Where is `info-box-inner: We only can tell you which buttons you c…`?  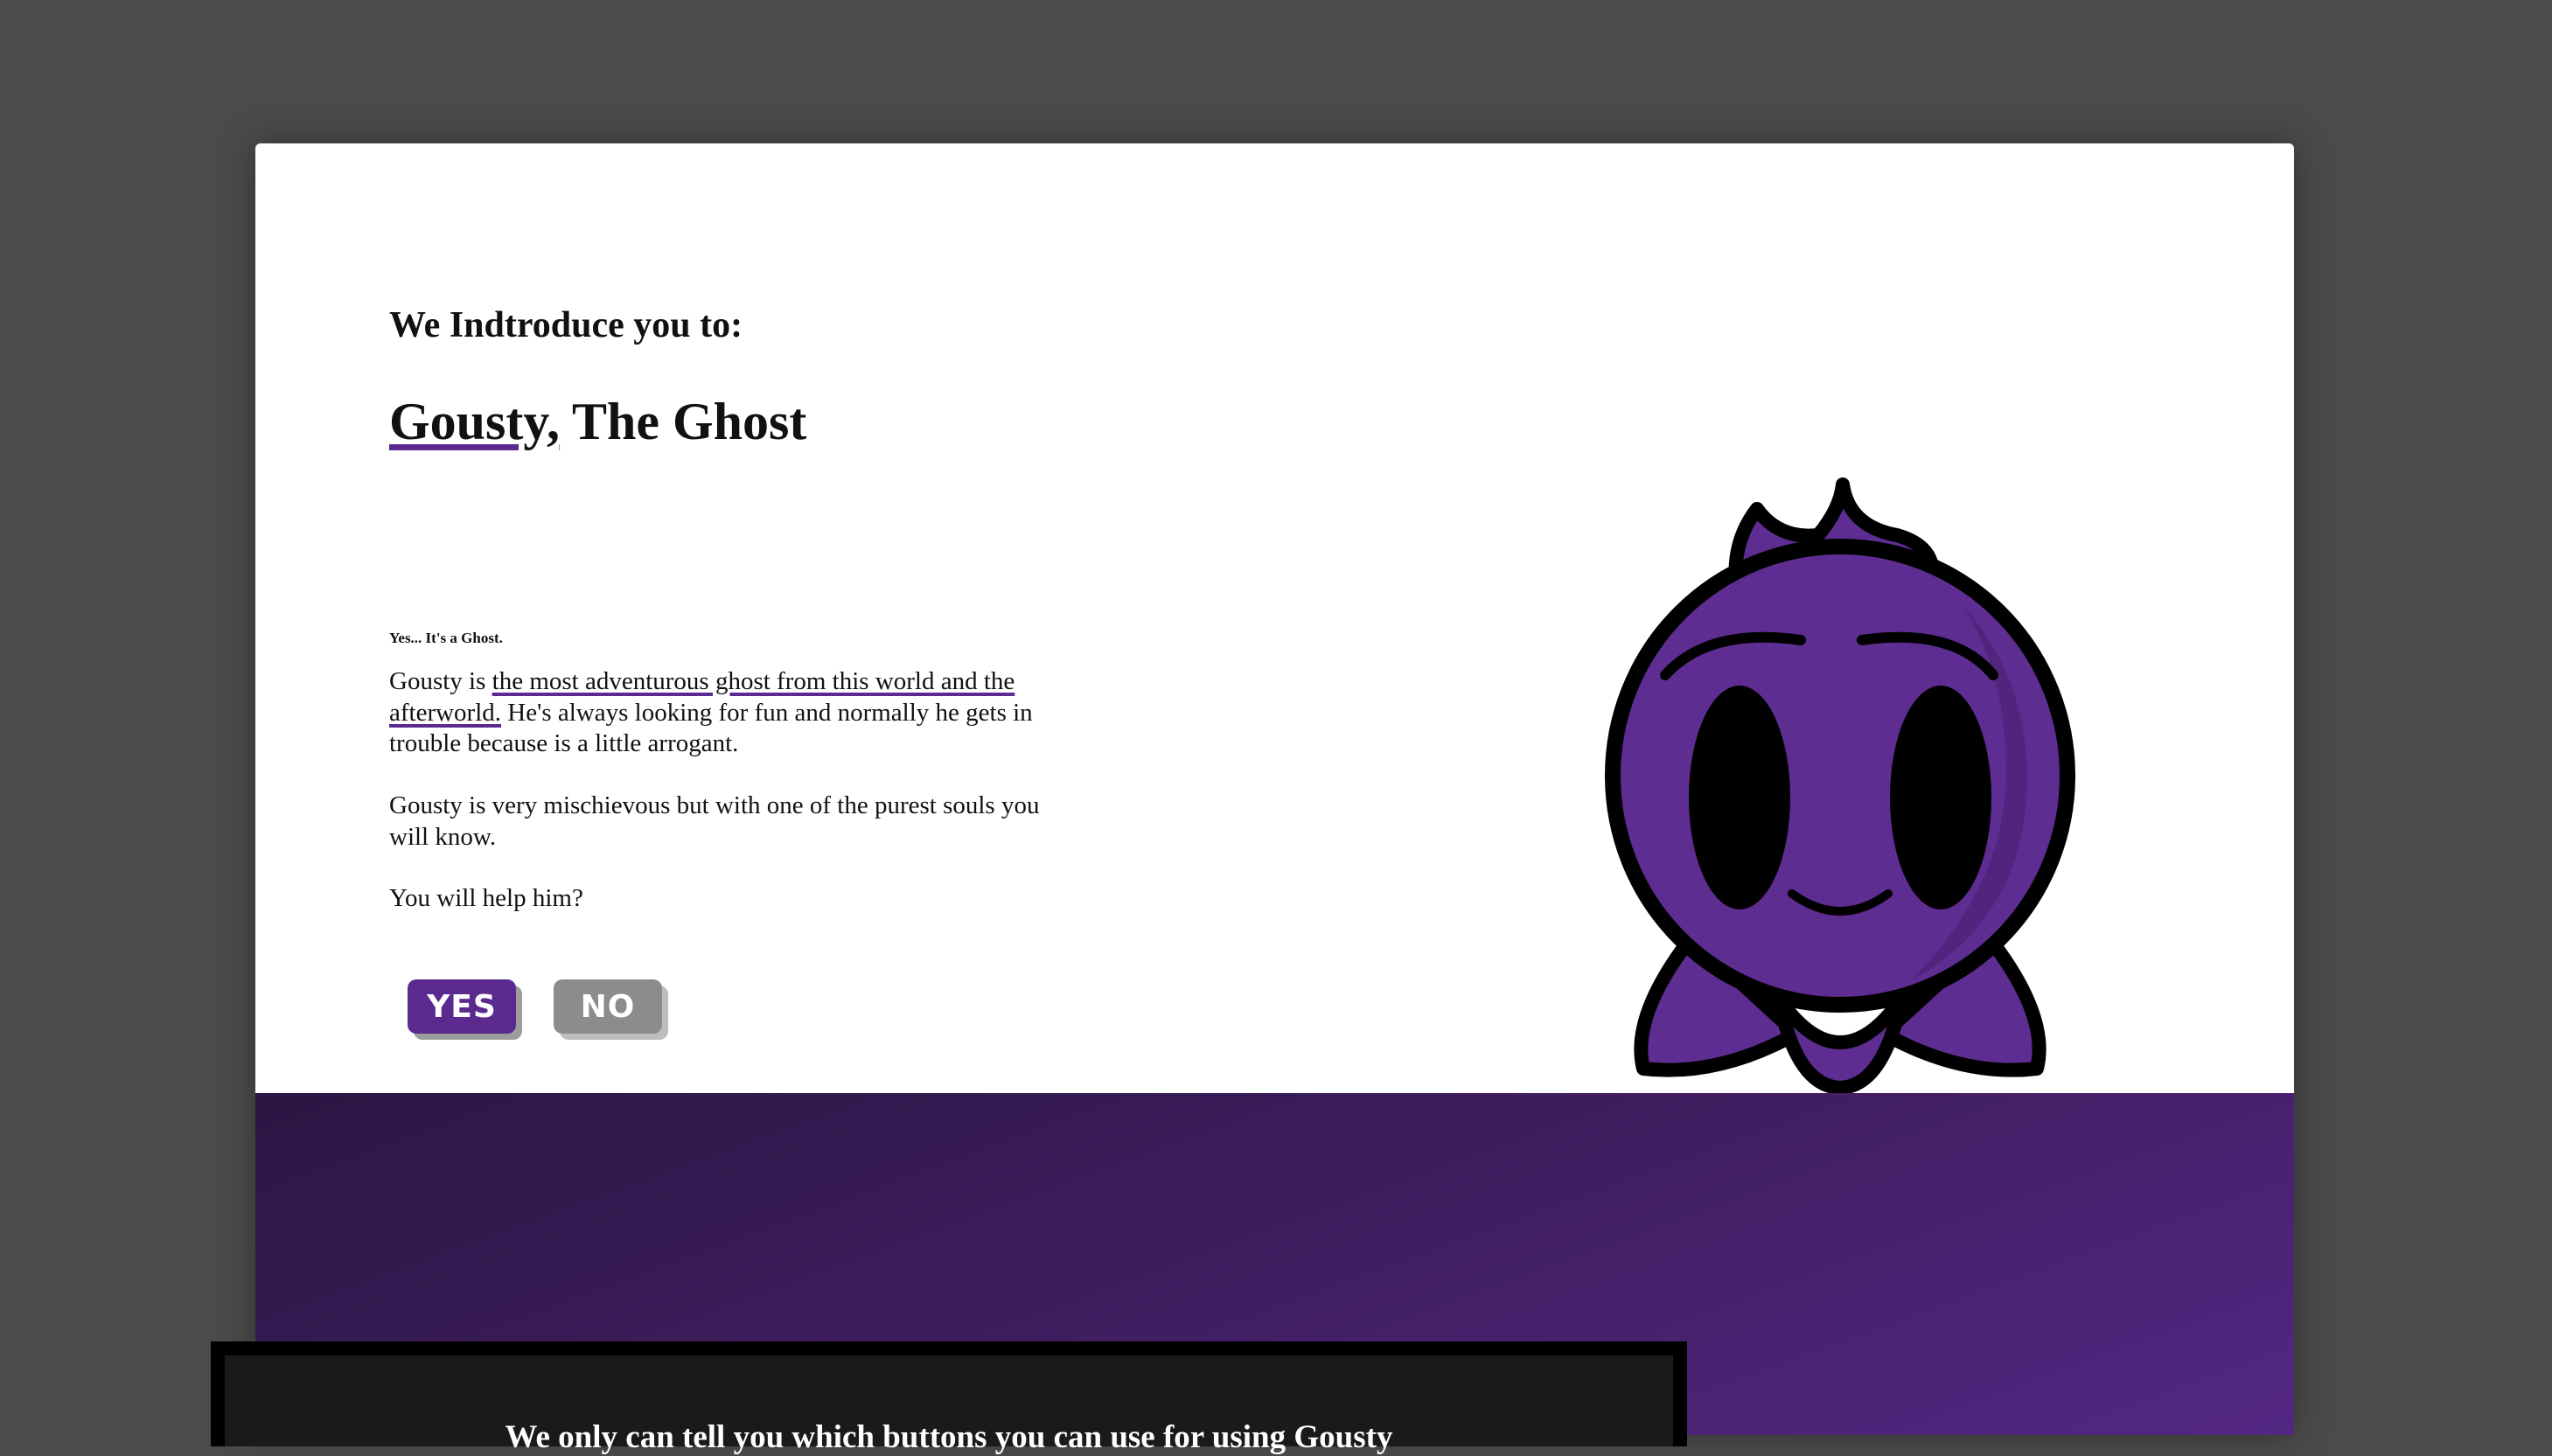 info-box-inner: We only can tell you which buttons you c… is located at coordinates (949, 1405).